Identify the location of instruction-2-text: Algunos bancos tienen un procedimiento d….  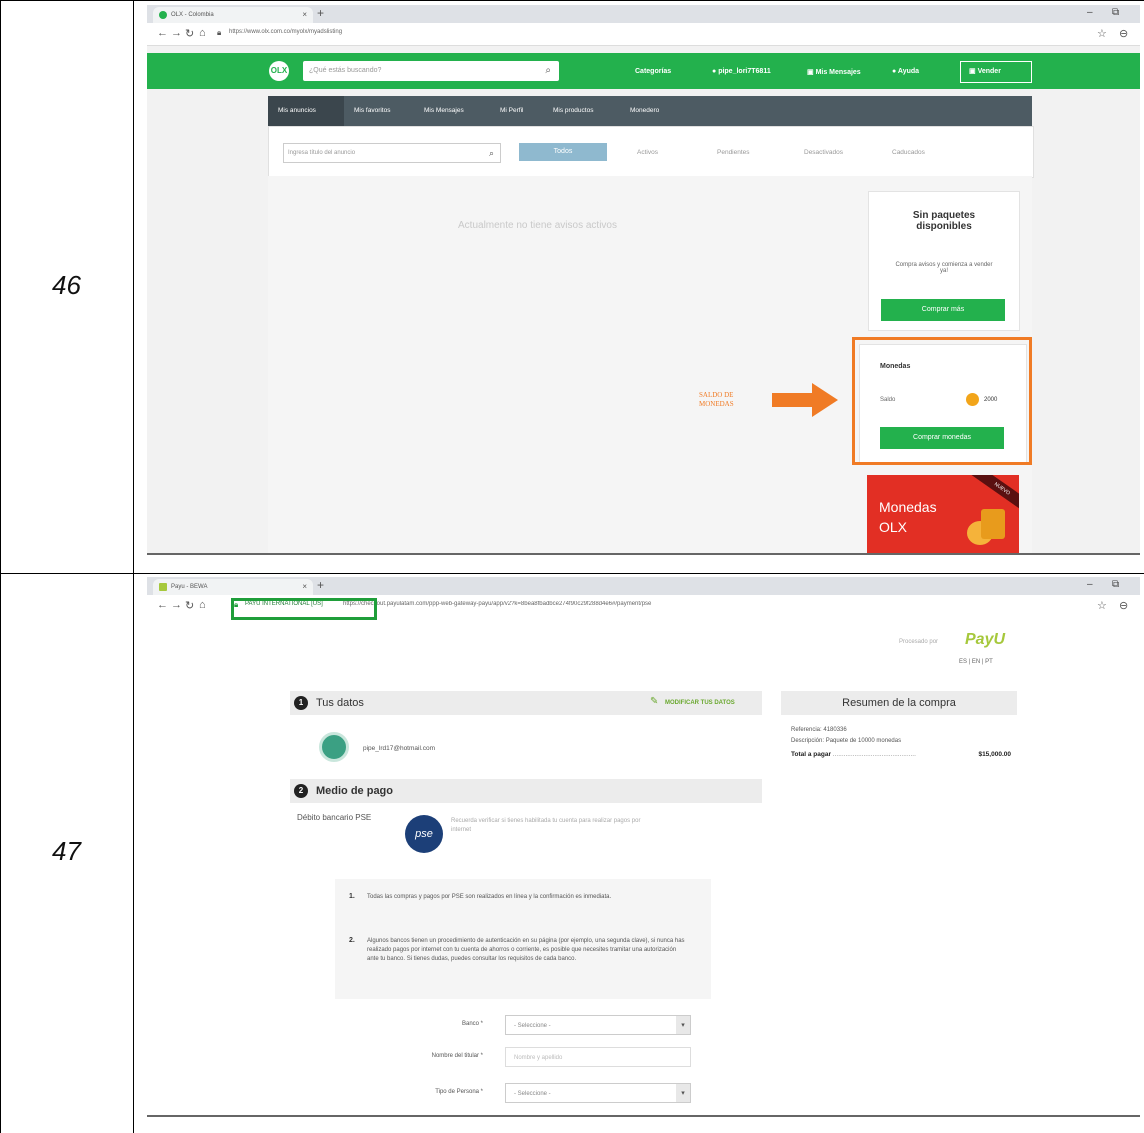
(526, 950).